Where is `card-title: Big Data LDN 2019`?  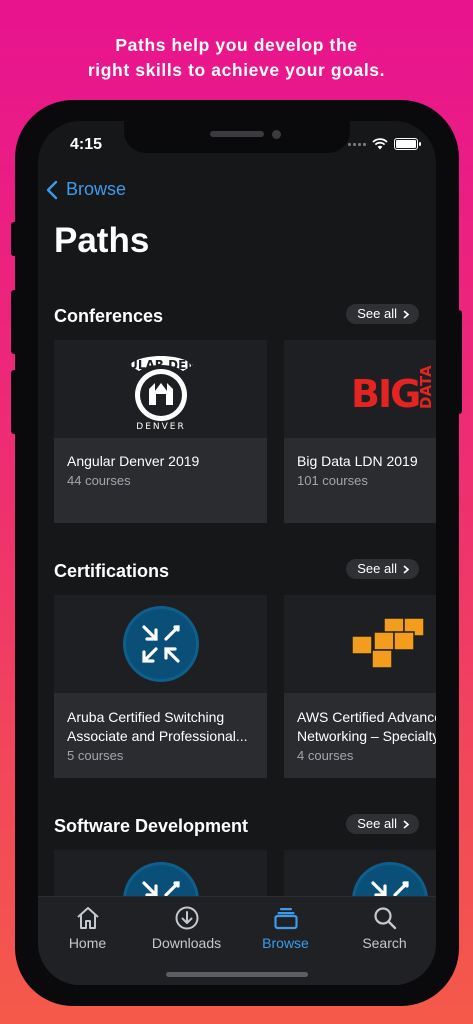
card-title: Big Data LDN 2019 is located at coordinates (357, 461).